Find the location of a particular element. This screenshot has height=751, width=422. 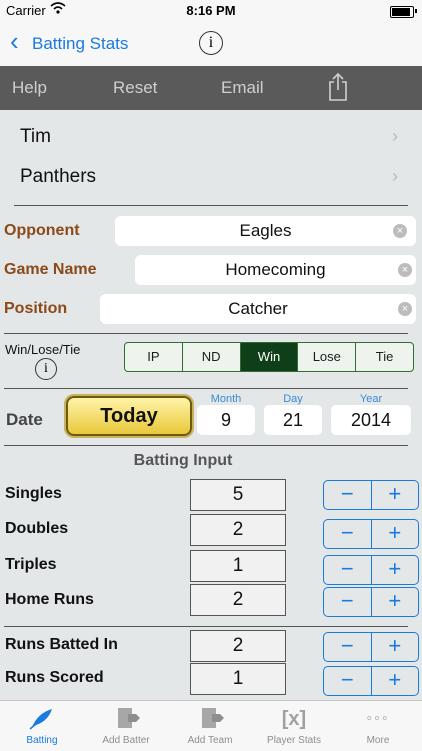

reset-button: Reset is located at coordinates (135, 88).